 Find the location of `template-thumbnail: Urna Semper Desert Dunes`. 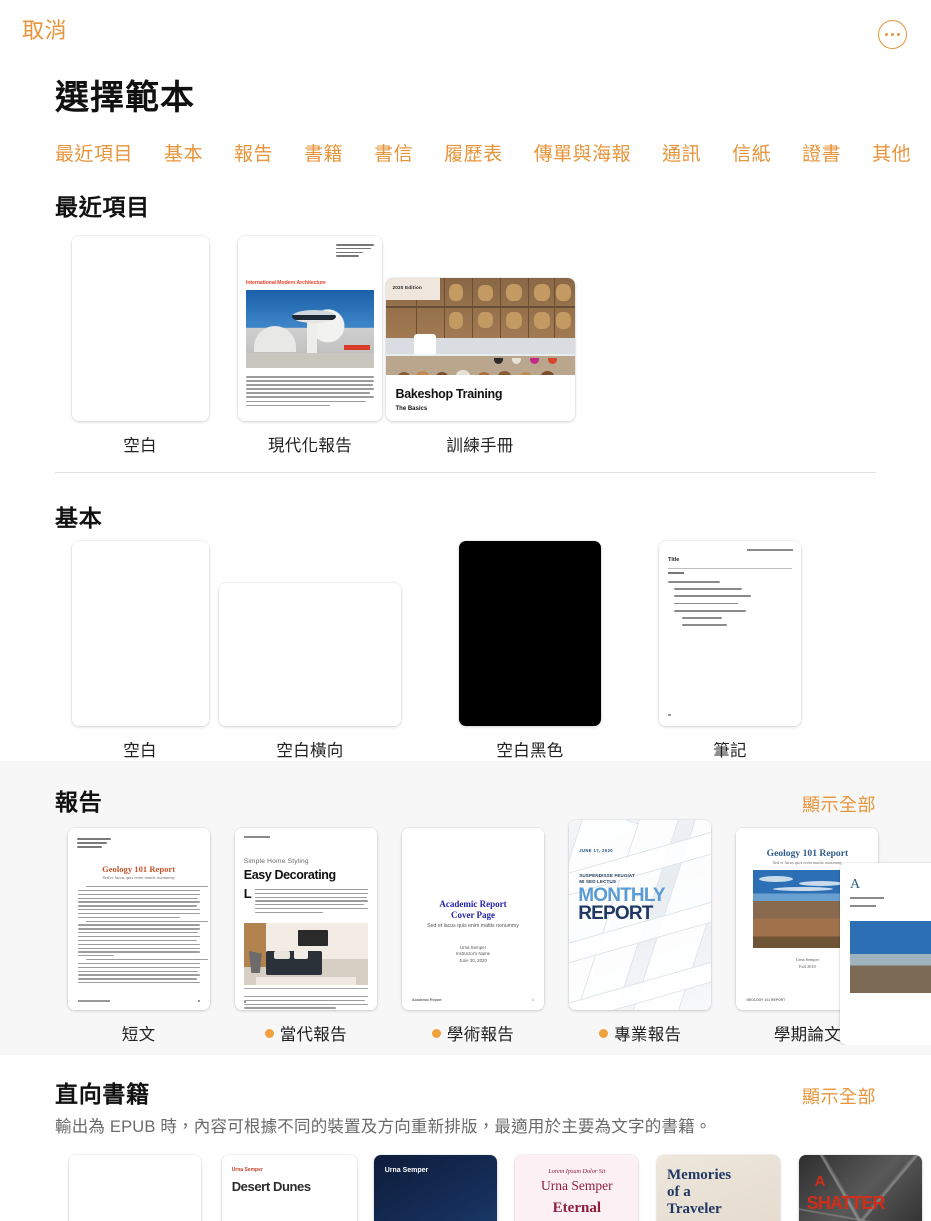

template-thumbnail: Urna Semper Desert Dunes is located at coordinates (289, 1188).